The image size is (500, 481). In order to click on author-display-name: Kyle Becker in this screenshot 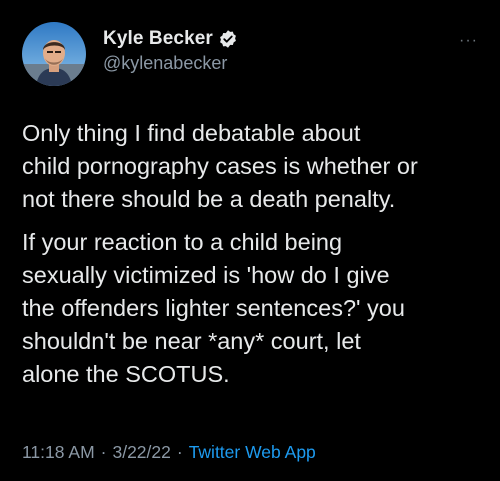, I will do `click(158, 39)`.